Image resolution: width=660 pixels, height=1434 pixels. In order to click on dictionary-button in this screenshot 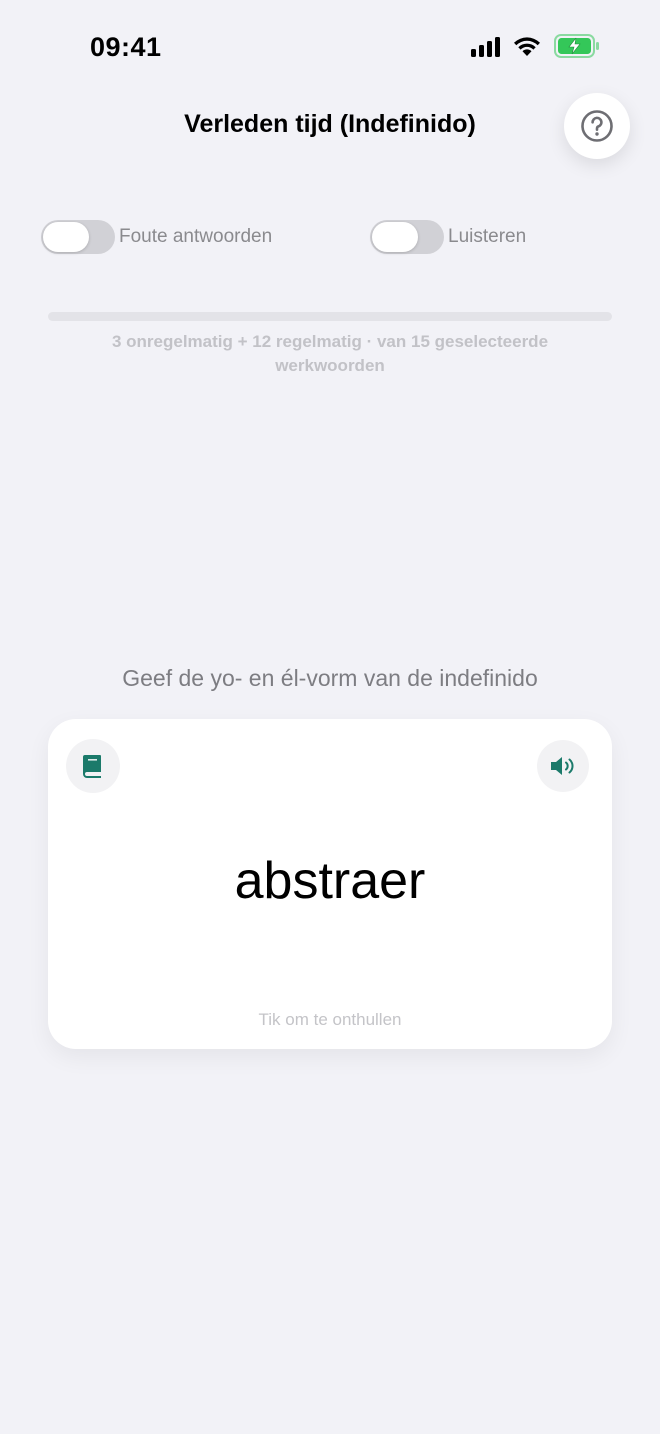, I will do `click(93, 766)`.